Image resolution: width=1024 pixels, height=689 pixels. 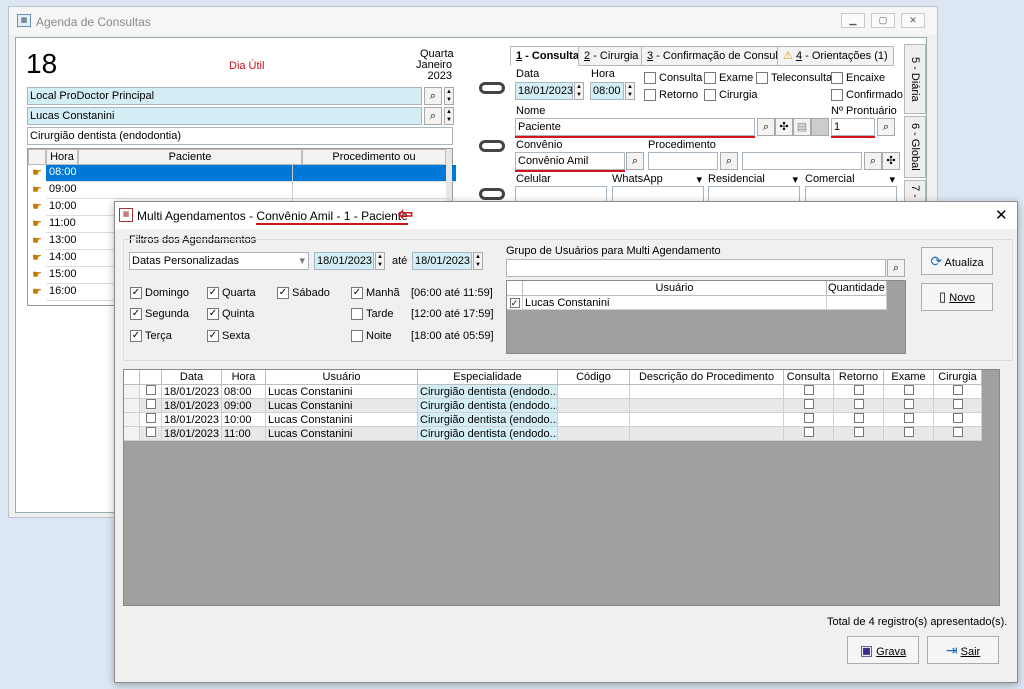 What do you see at coordinates (896, 268) in the screenshot?
I see `group-search-icon: ⌕` at bounding box center [896, 268].